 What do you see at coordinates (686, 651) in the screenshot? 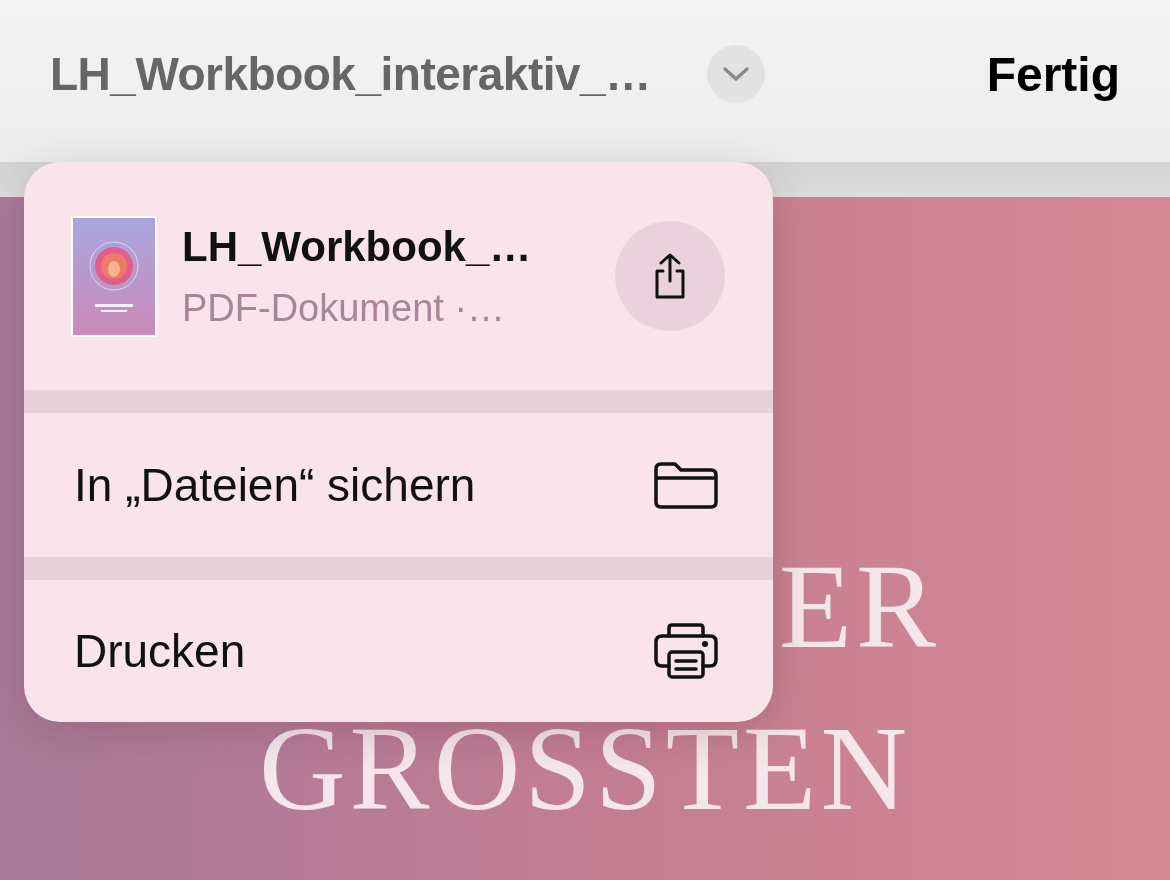
I see `printer-icon` at bounding box center [686, 651].